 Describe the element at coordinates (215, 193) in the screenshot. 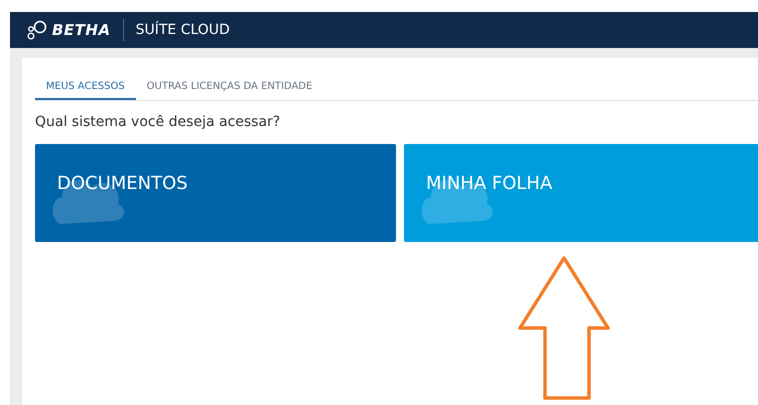

I see `system-tile: DOCUMENTOS` at that location.